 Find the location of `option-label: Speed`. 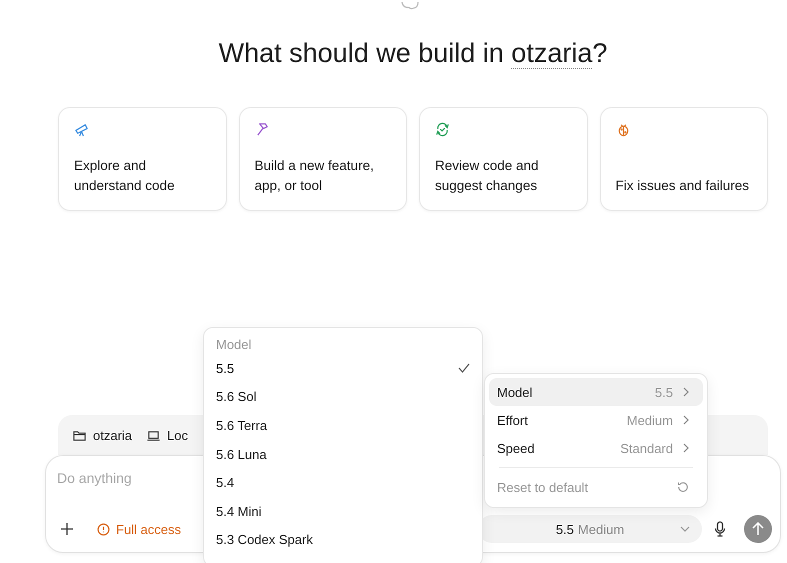

option-label: Speed is located at coordinates (516, 448).